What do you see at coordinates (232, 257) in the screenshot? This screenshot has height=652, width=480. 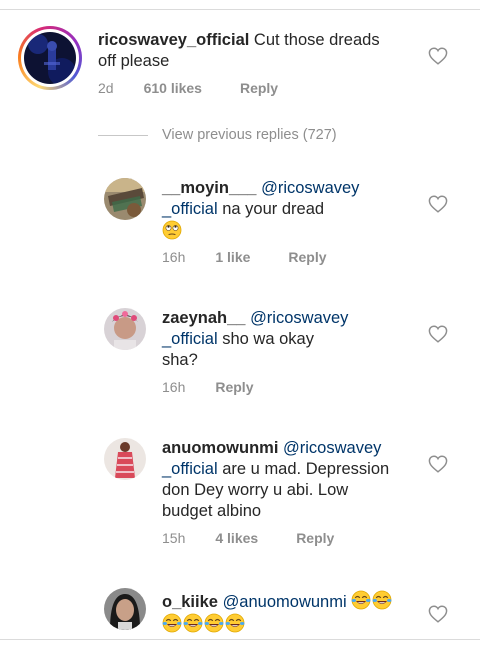 I see `likes-count: 1 like` at bounding box center [232, 257].